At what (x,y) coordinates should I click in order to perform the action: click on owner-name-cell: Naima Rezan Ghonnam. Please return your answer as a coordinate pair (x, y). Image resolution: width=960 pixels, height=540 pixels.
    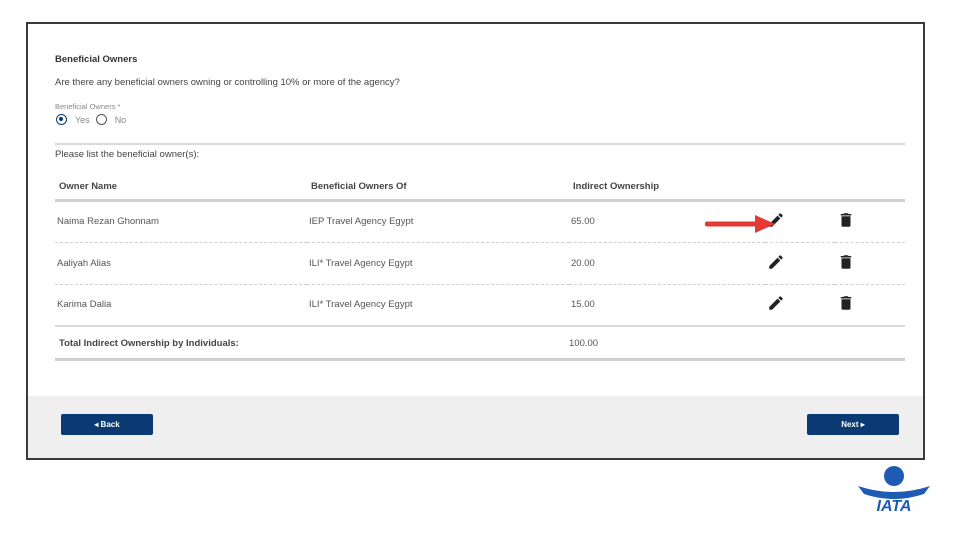
    Looking at the image, I should click on (181, 221).